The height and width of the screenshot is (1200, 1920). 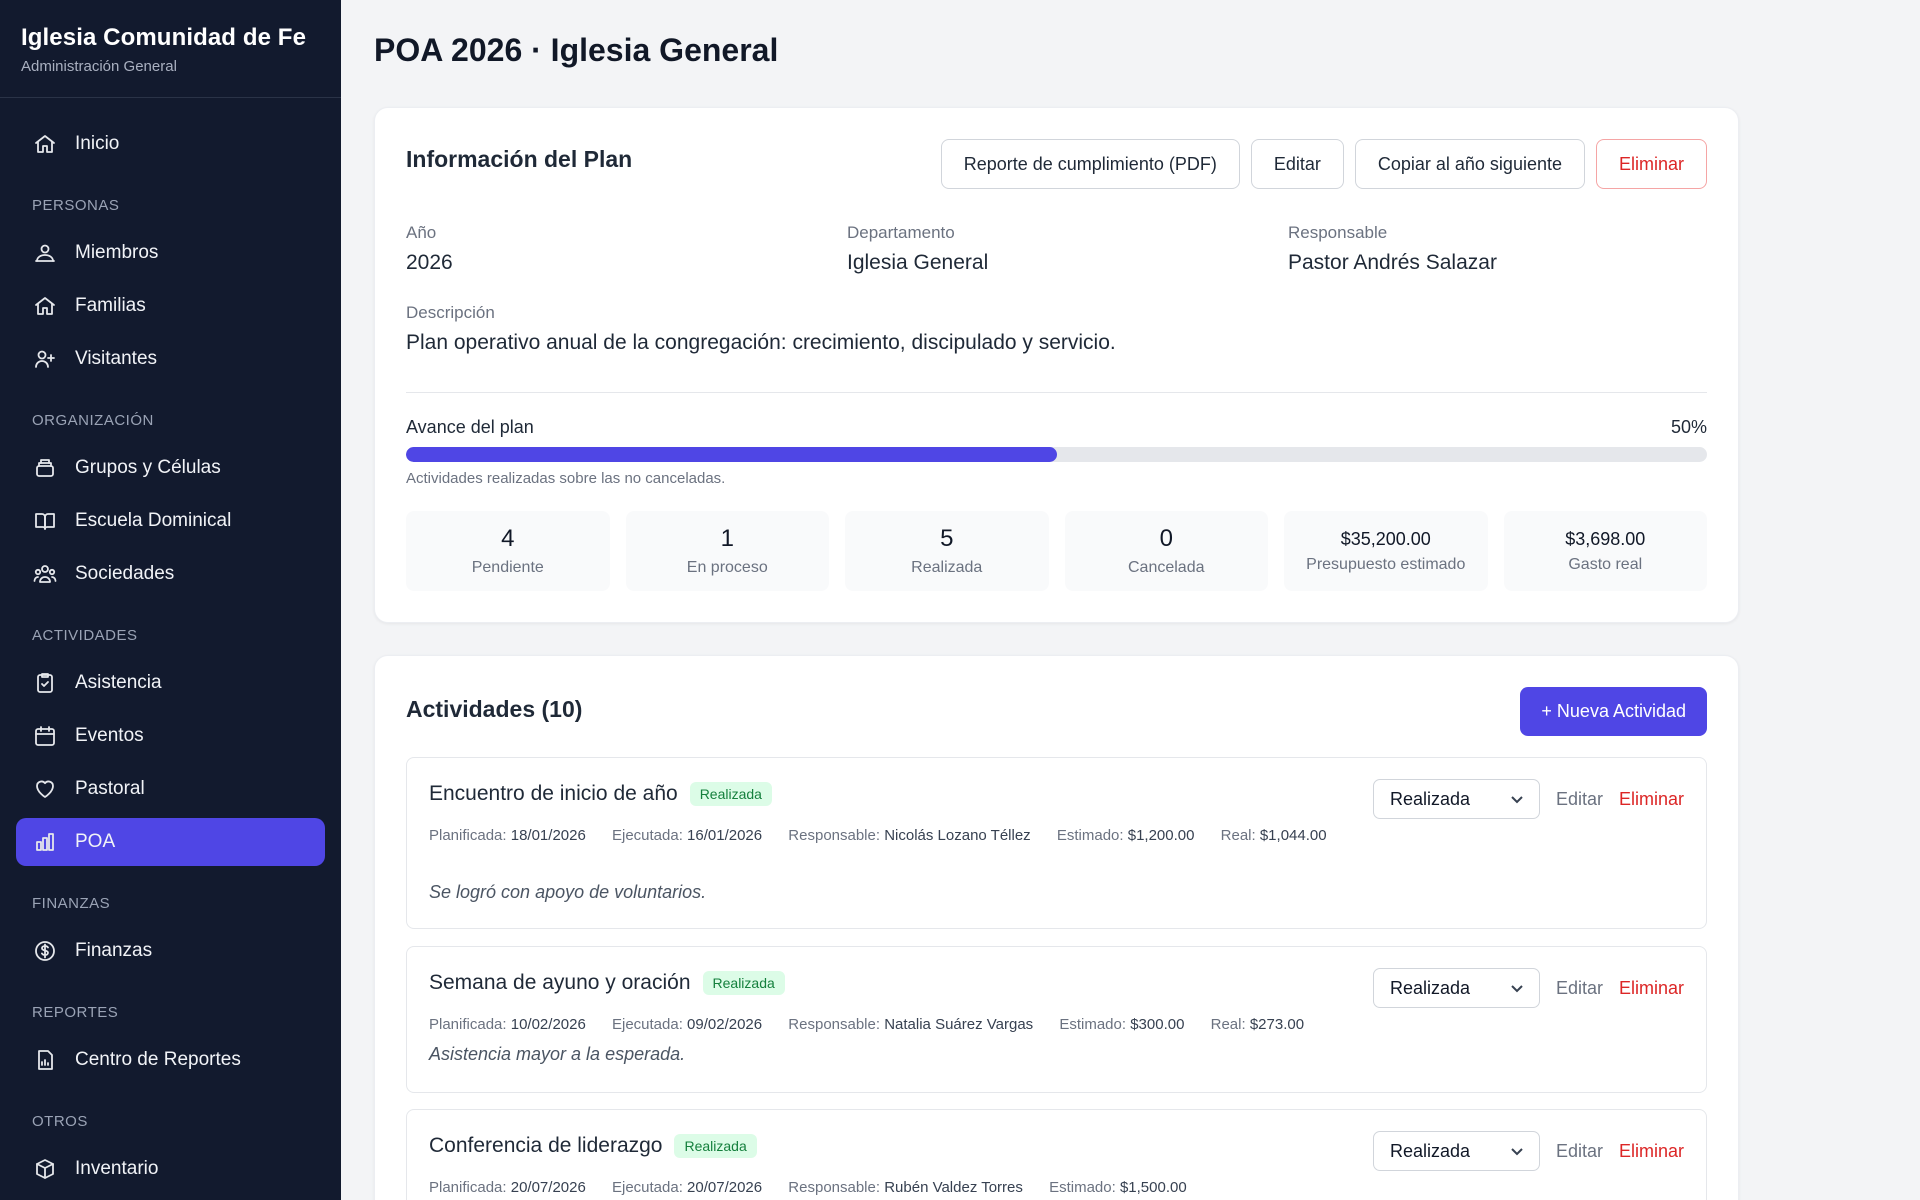 What do you see at coordinates (110, 305) in the screenshot?
I see `sidebar-item-label: Familias` at bounding box center [110, 305].